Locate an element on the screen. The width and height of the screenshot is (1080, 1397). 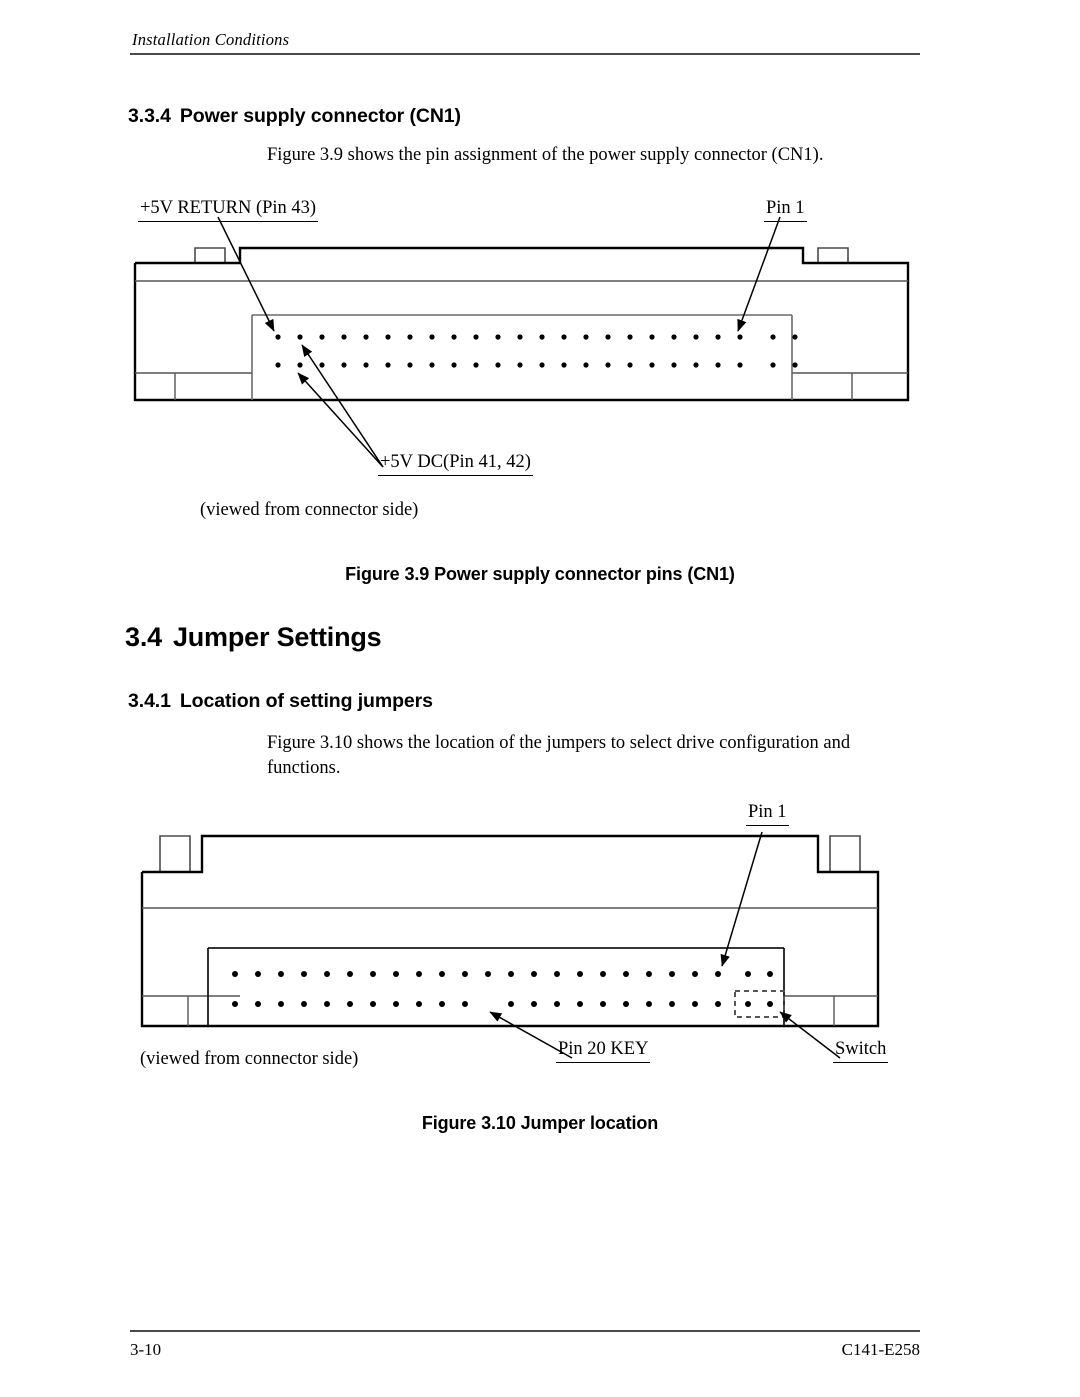
figure-3-9-pin-dots is located at coordinates (536, 351).